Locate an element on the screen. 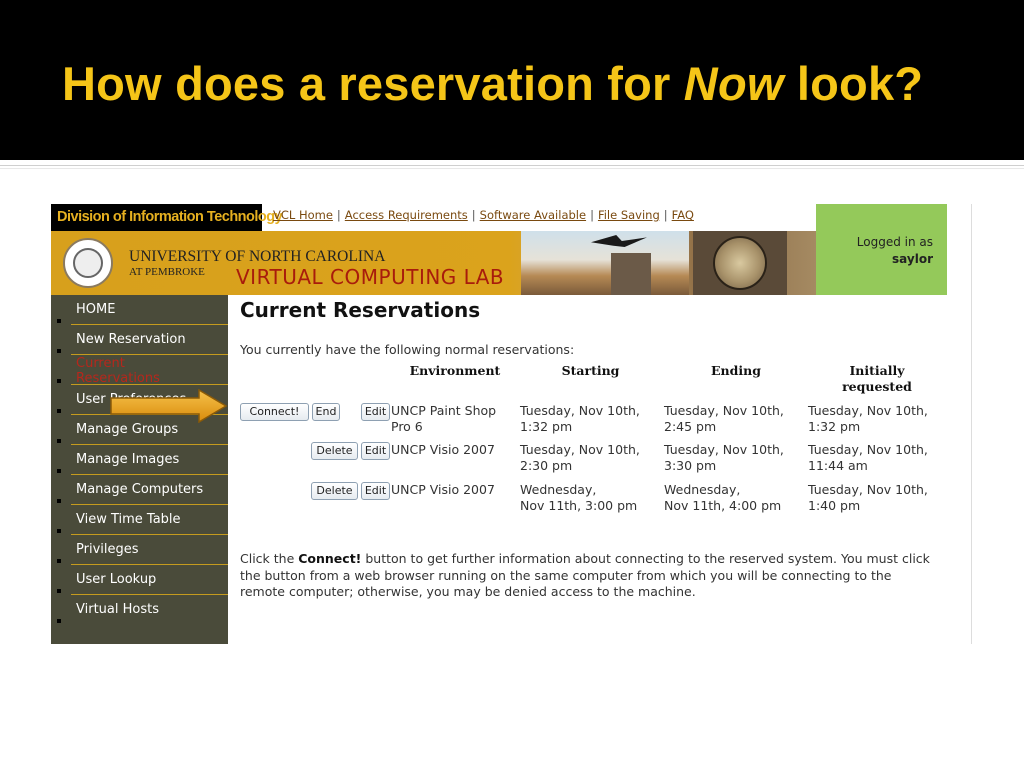 This screenshot has width=1024, height=768. sidebar-item-label: Manage Images is located at coordinates (128, 459).